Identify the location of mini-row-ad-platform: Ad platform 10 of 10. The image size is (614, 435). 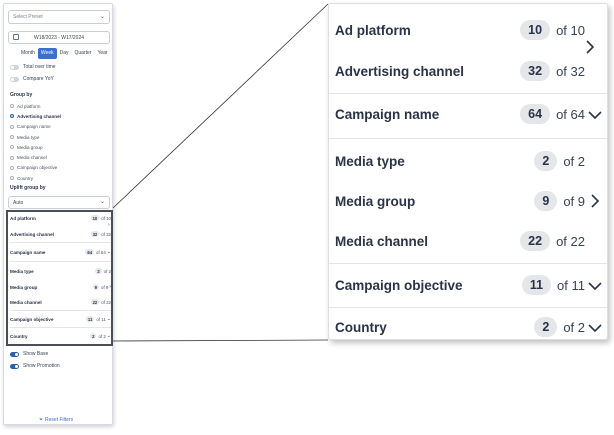
(60, 218).